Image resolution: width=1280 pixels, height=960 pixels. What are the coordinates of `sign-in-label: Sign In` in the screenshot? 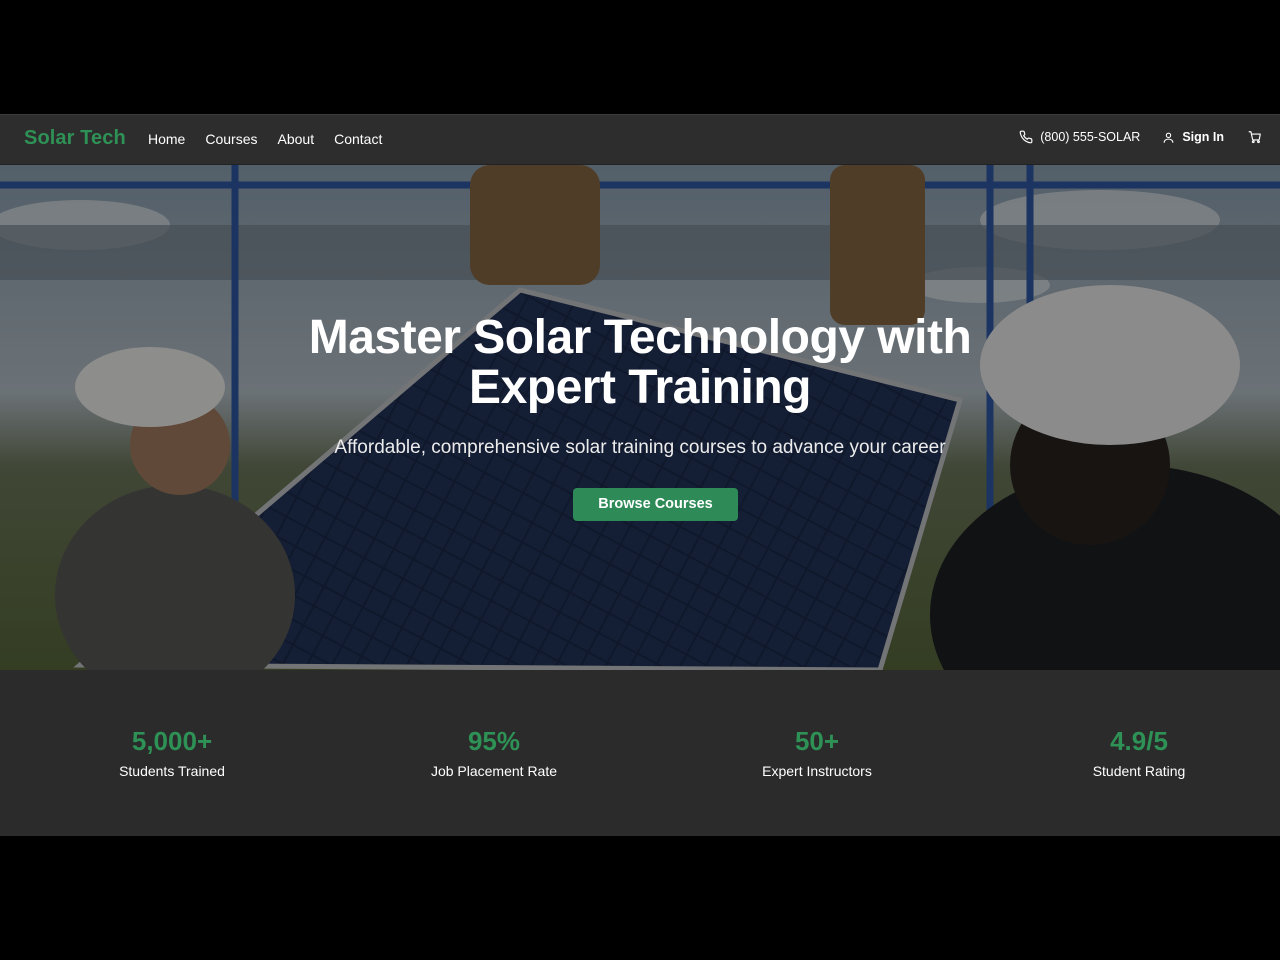 It's located at (1203, 137).